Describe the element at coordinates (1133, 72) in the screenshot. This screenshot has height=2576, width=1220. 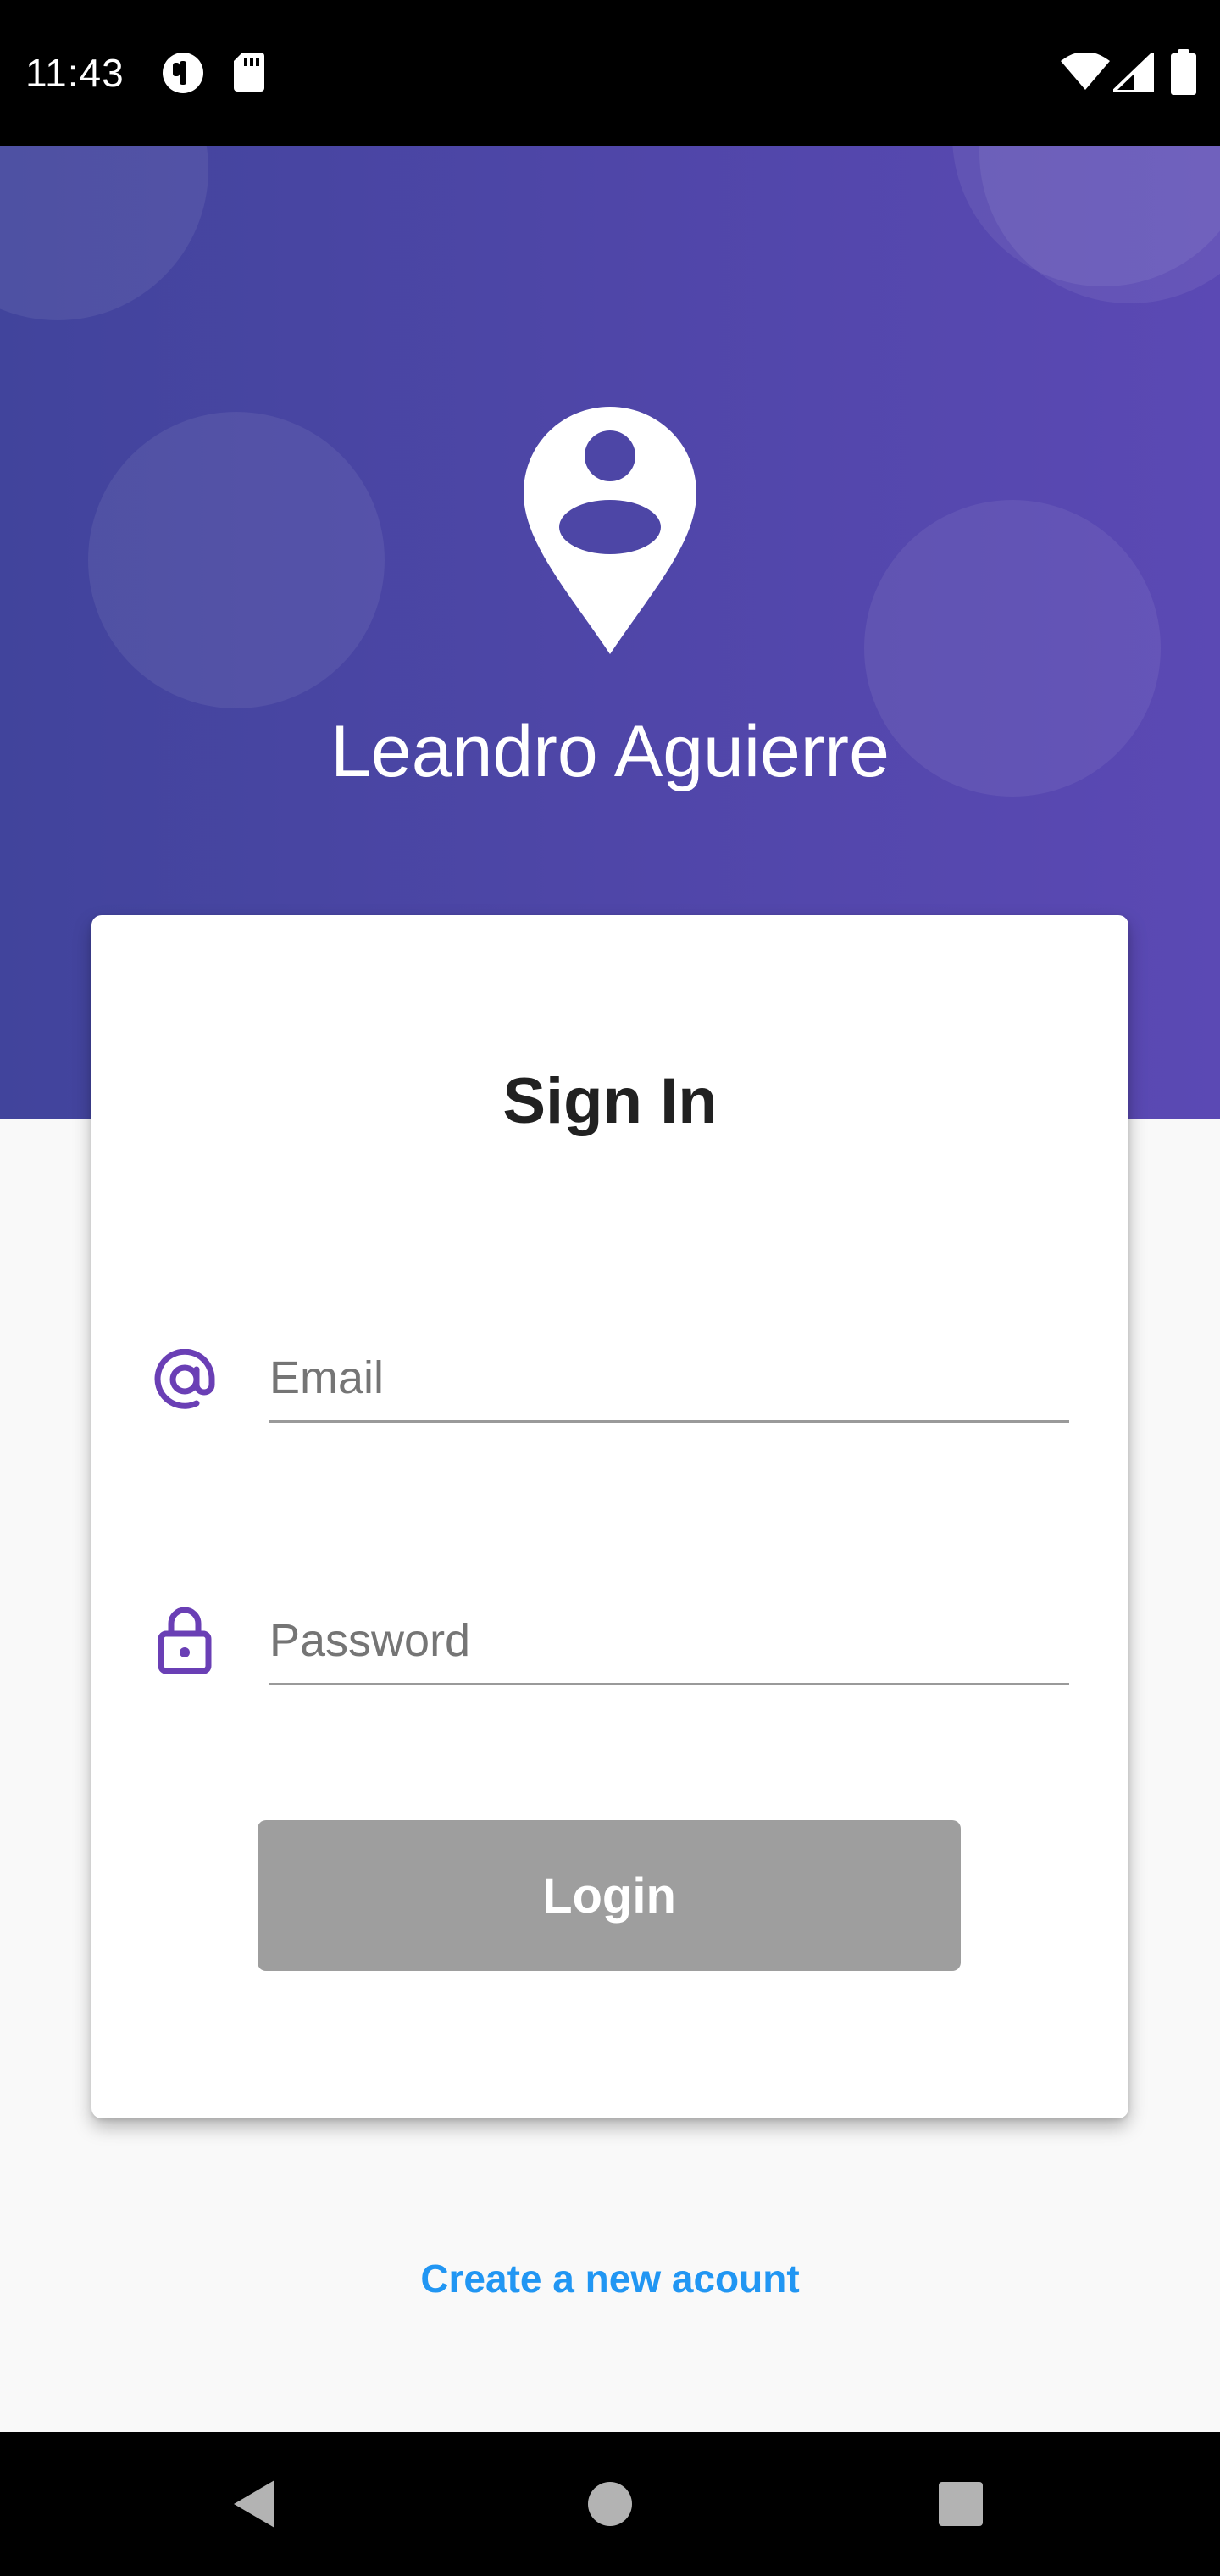
I see `cellular-signal-icon` at that location.